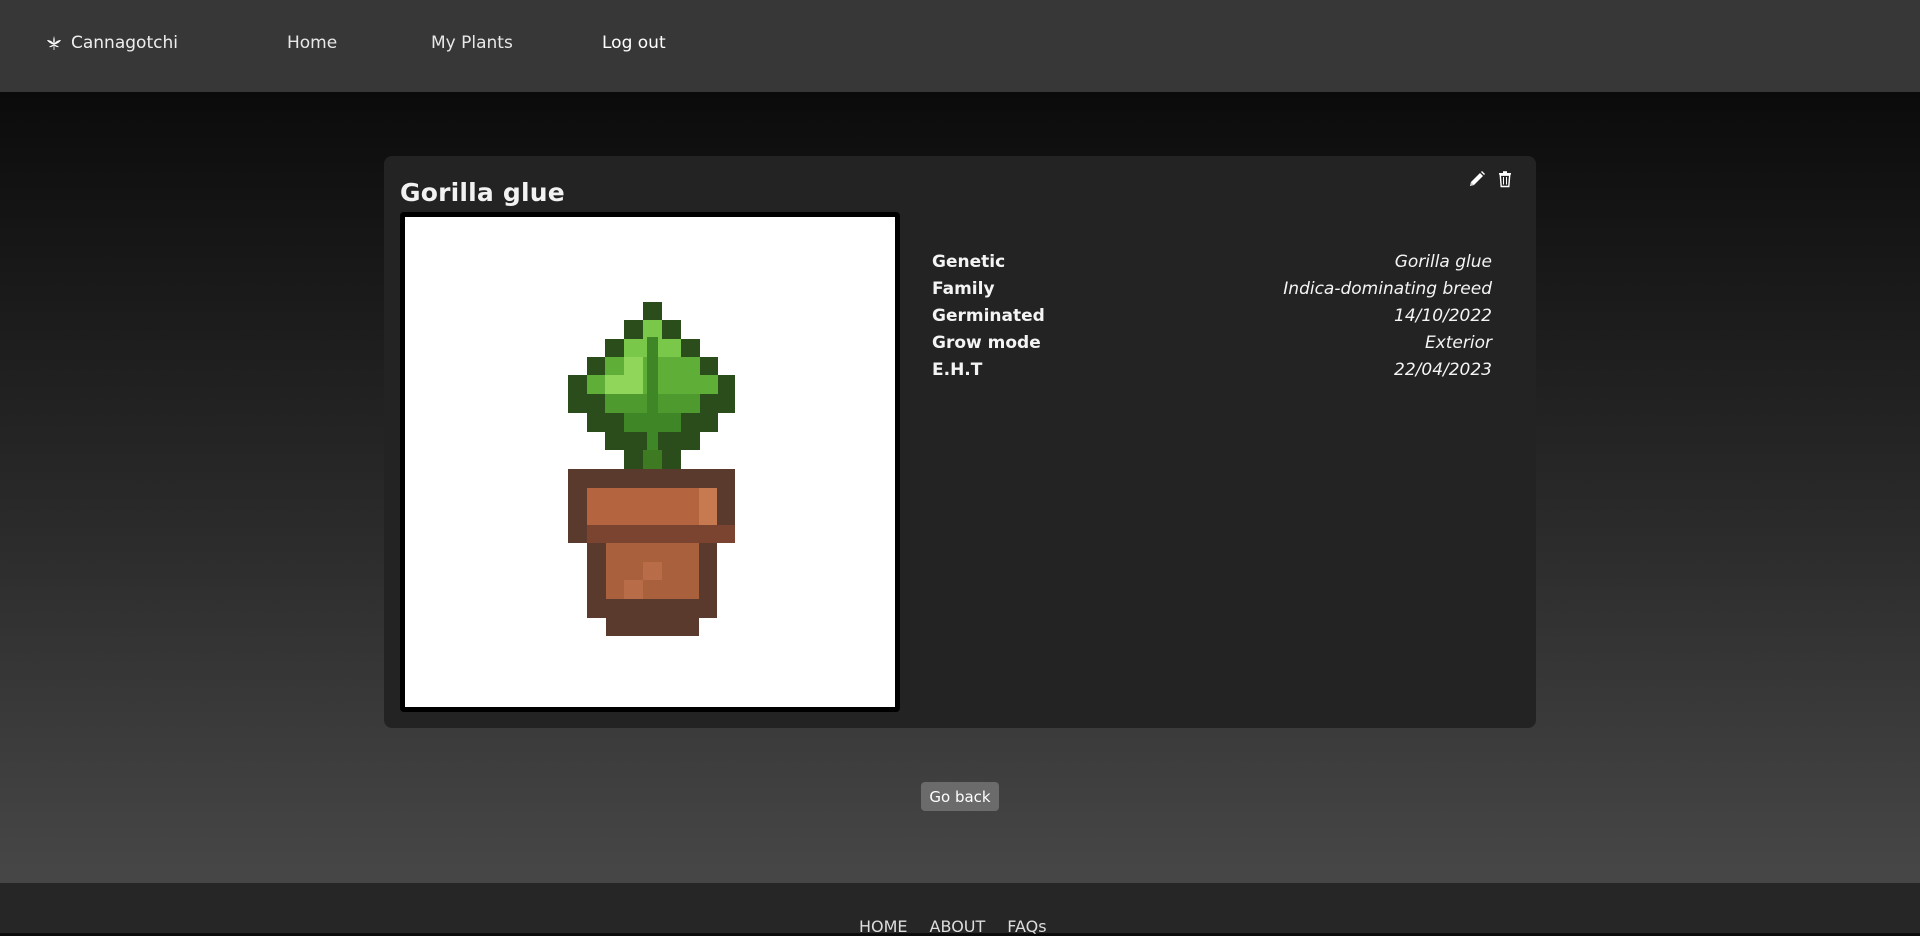 The width and height of the screenshot is (1920, 936). I want to click on footer-link-about: ABOUT, so click(958, 926).